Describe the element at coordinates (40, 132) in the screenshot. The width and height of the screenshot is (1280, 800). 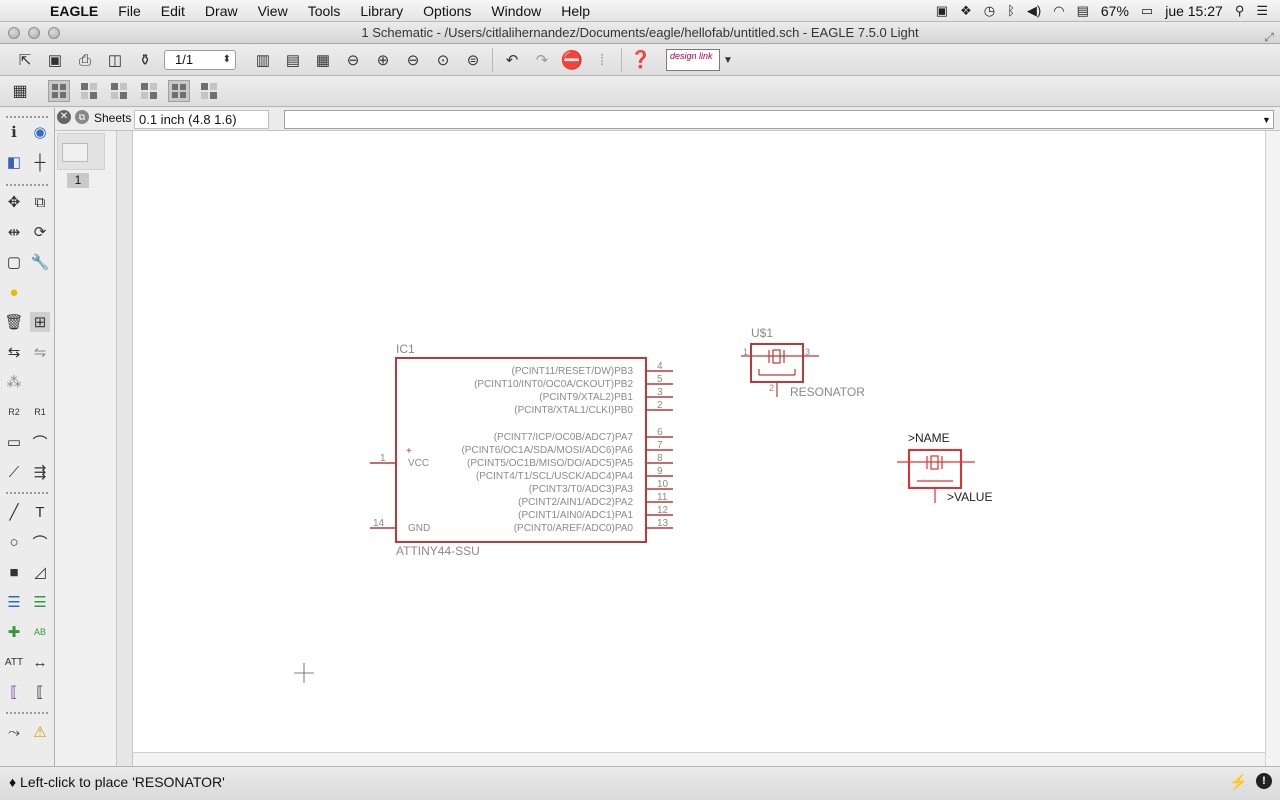
I see `show-icon: ◉` at that location.